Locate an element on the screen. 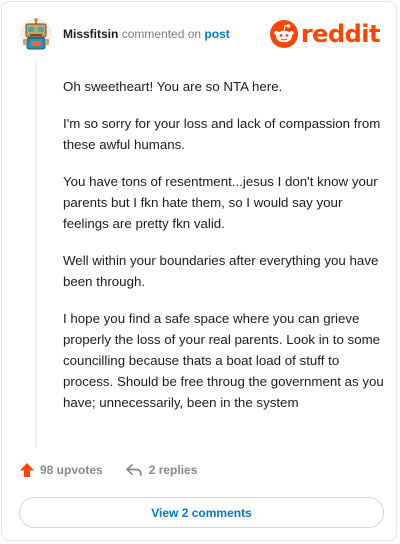  post-link: post is located at coordinates (216, 34).